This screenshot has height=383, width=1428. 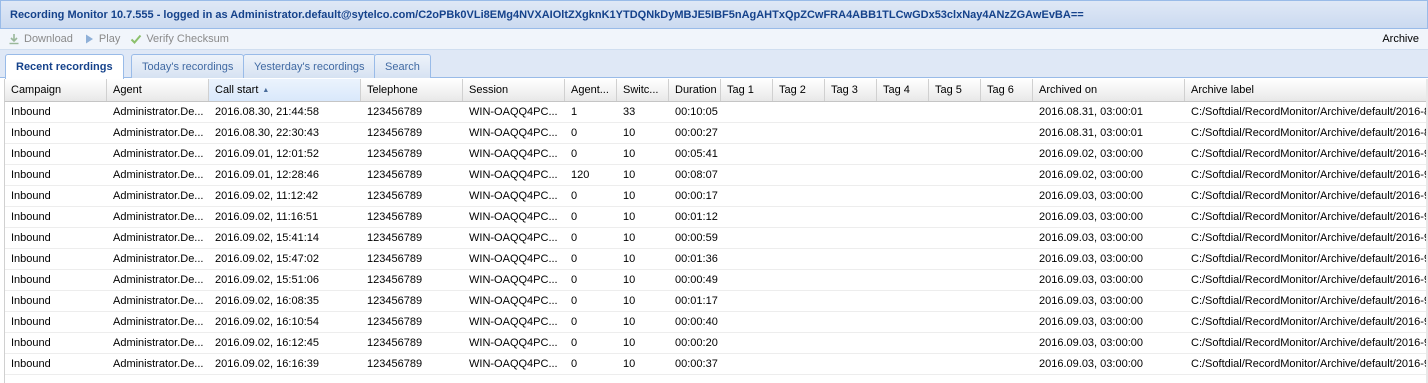 What do you see at coordinates (696, 112) in the screenshot?
I see `cell-duration: 00:10:05` at bounding box center [696, 112].